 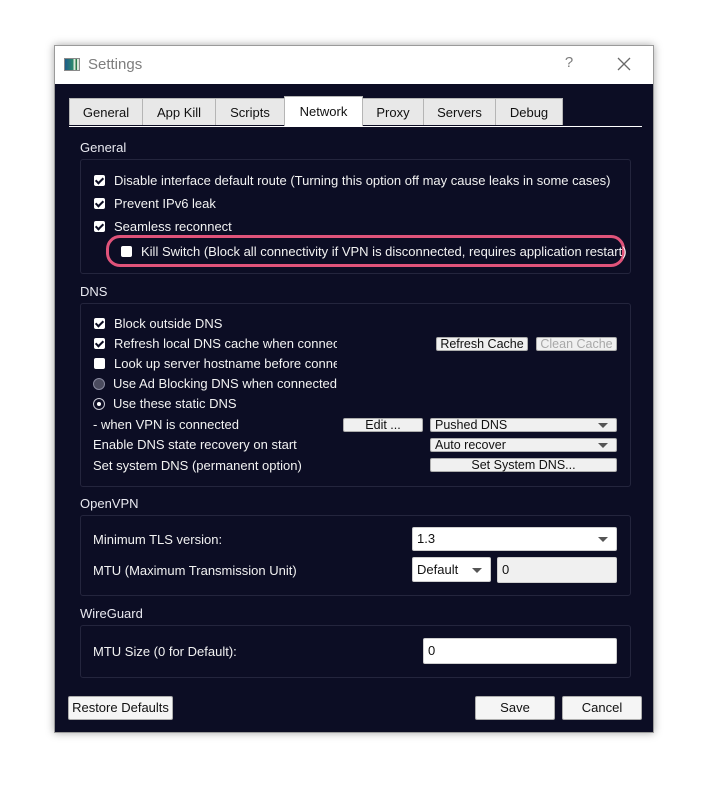 I want to click on mtu-mode-select: Default, so click(x=451, y=569).